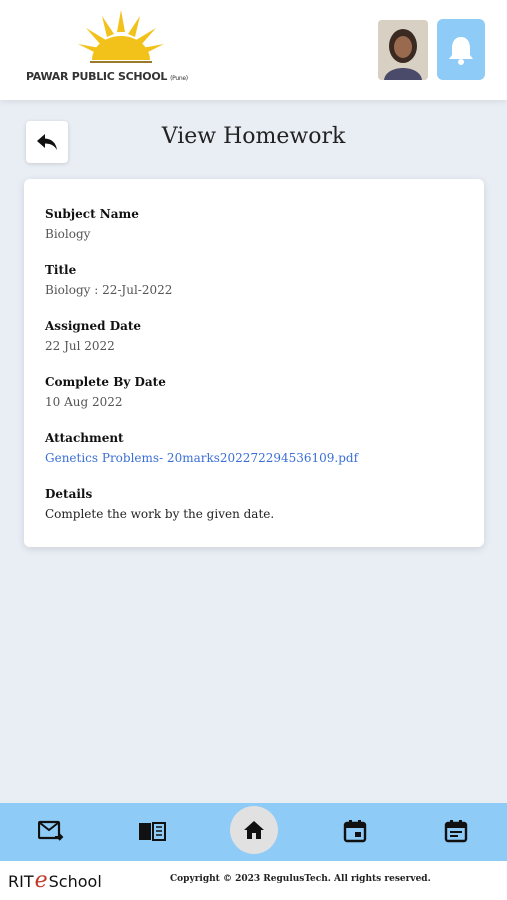 The image size is (507, 900). I want to click on notification-button, so click(461, 49).